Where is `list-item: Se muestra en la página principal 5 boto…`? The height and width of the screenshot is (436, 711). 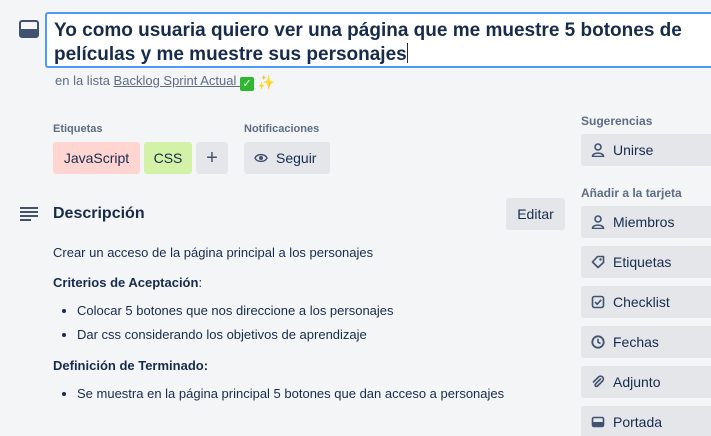
list-item: Se muestra en la página principal 5 boto… is located at coordinates (322, 393).